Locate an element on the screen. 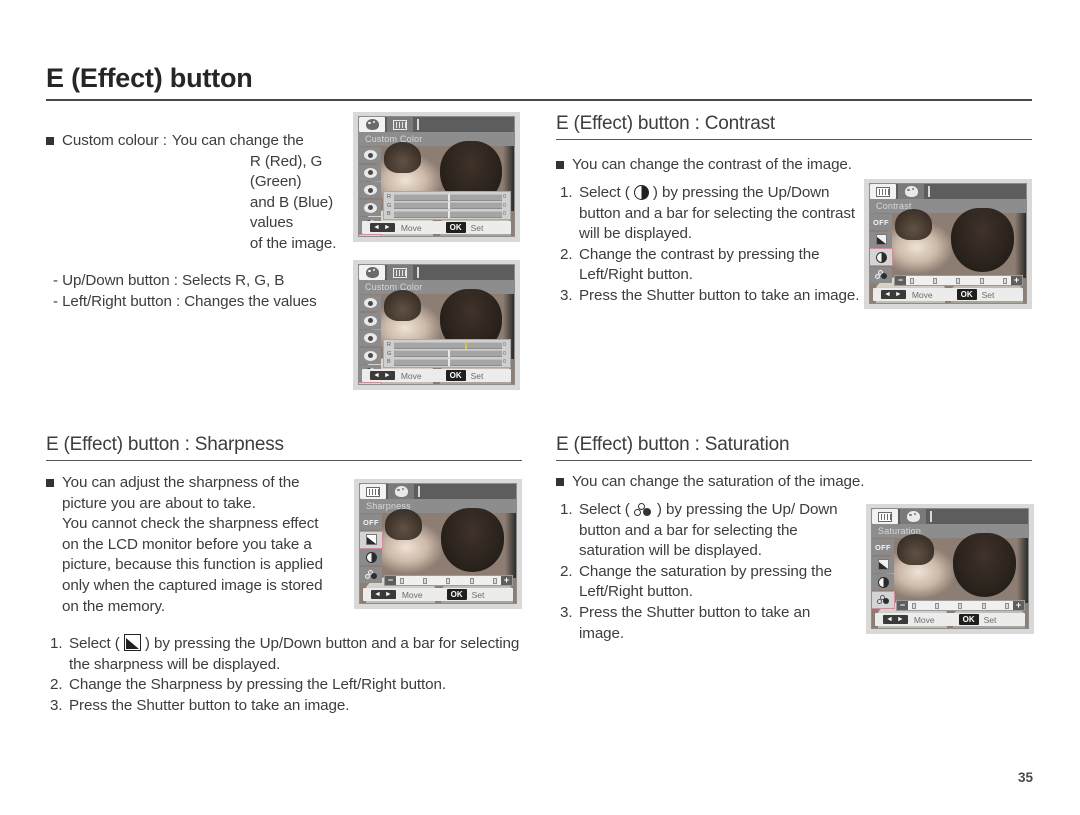 The image size is (1080, 815). lcd-heading: Contrast is located at coordinates (948, 206).